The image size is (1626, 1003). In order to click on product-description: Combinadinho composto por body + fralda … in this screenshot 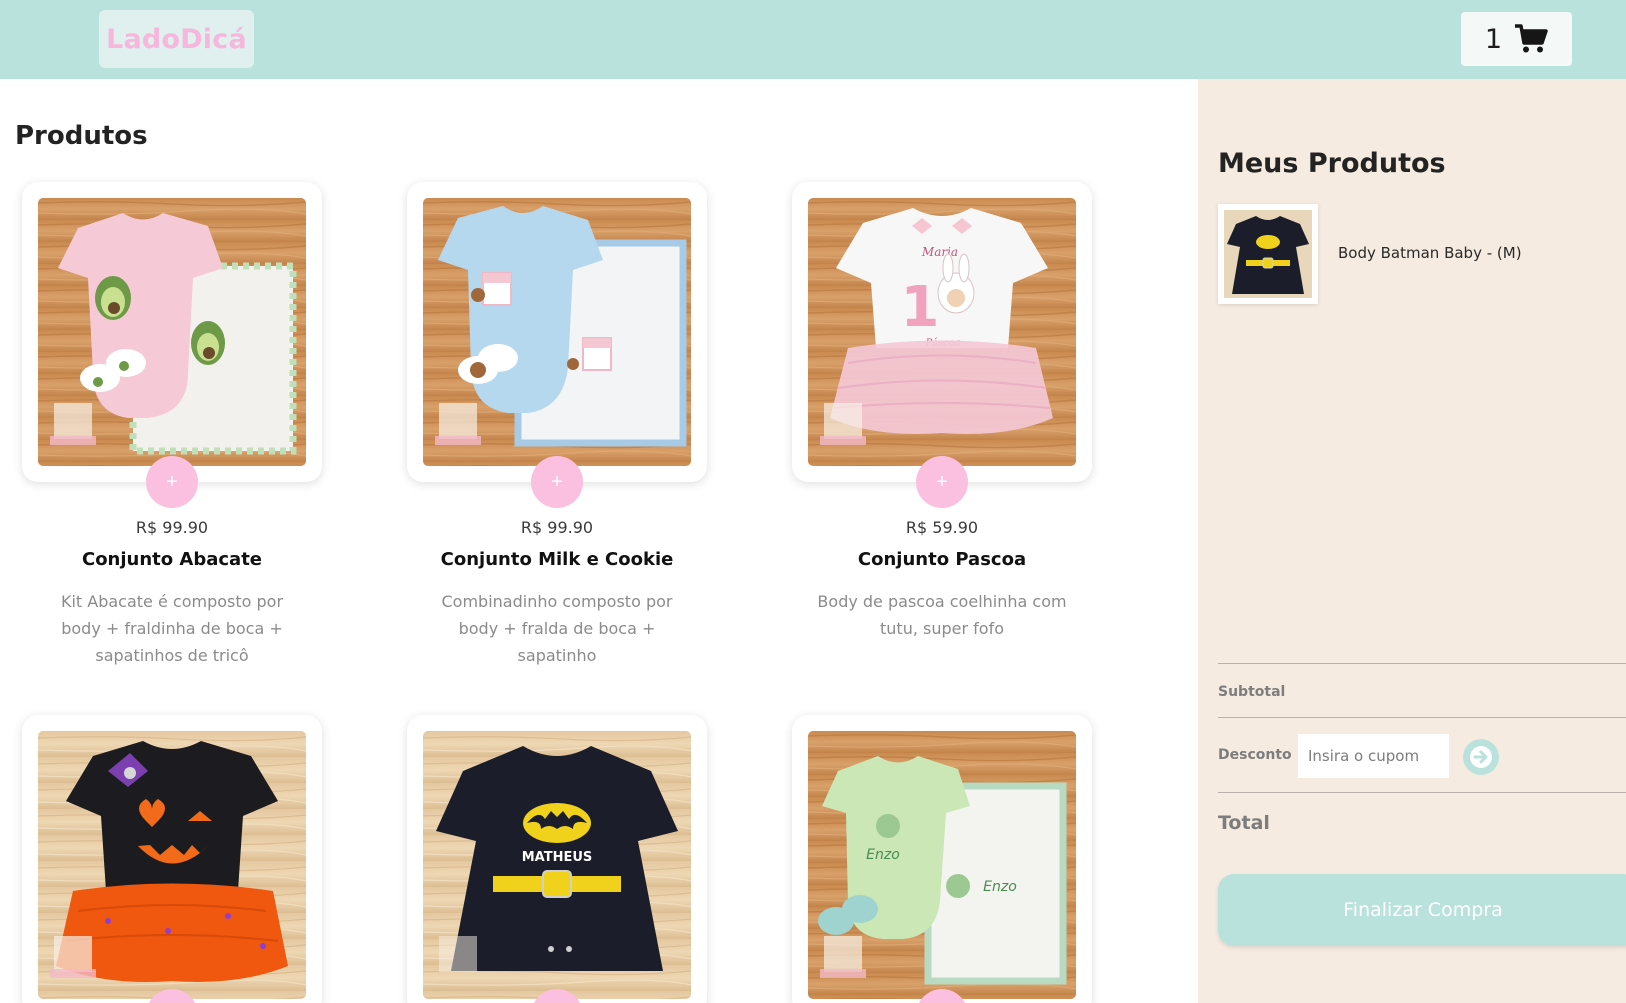, I will do `click(557, 628)`.